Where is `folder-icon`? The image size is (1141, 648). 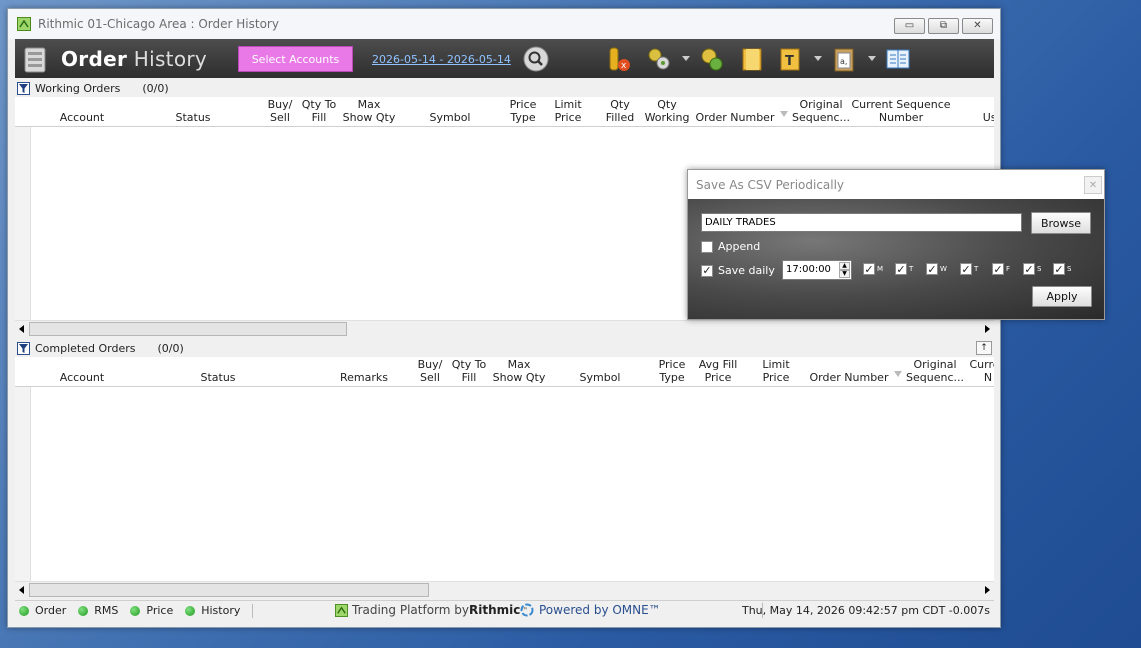 folder-icon is located at coordinates (752, 59).